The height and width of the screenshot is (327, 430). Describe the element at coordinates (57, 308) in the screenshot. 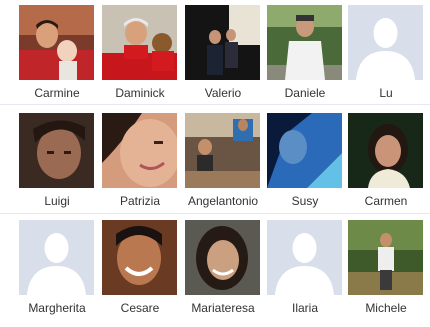

I see `friend-name: Margherita` at that location.